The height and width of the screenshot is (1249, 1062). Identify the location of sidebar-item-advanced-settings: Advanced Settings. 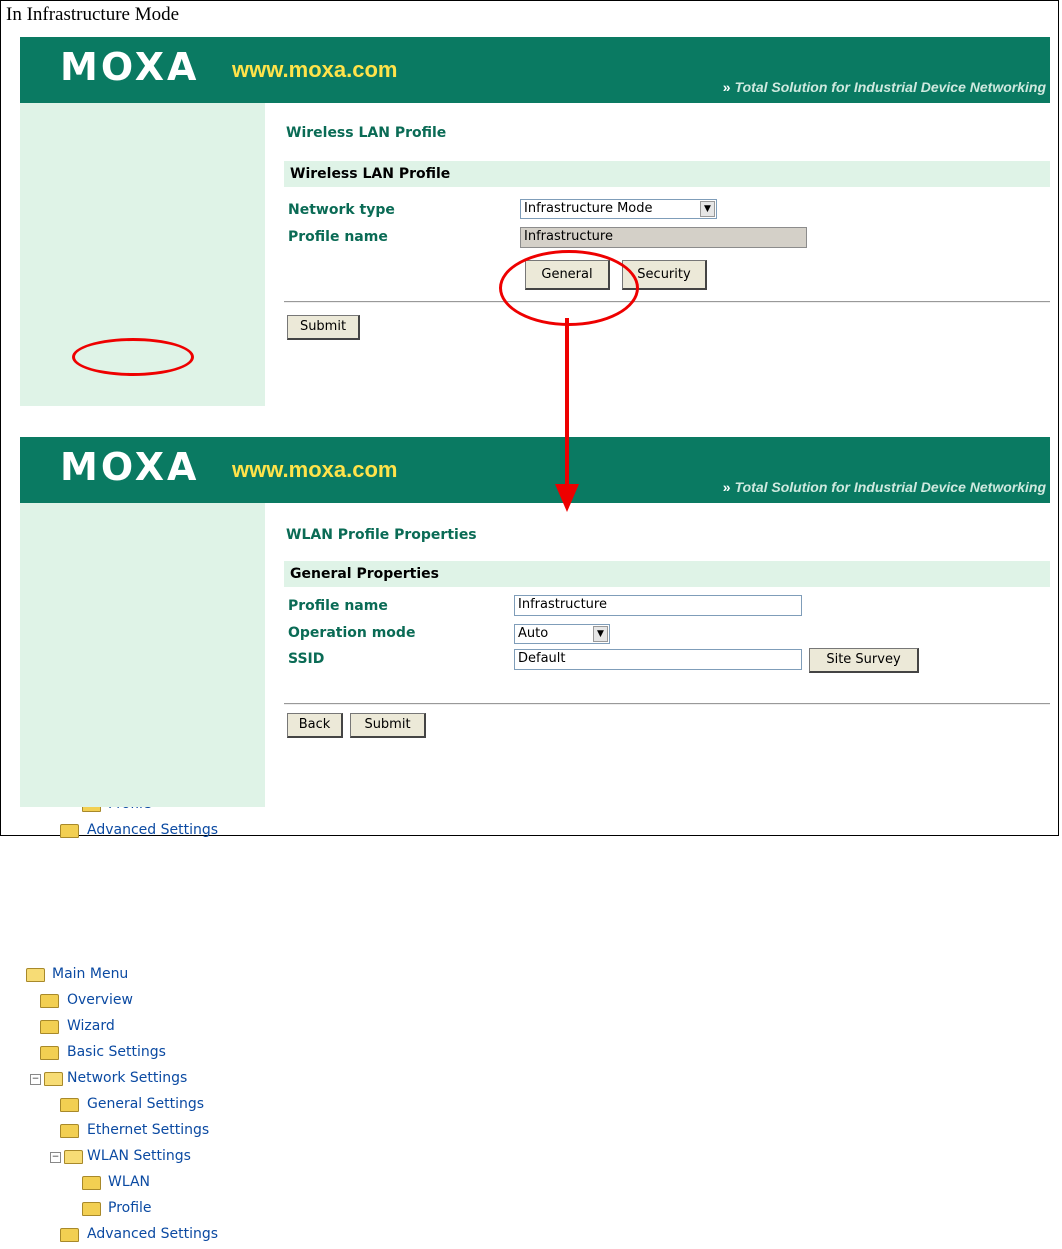
(142, 1236).